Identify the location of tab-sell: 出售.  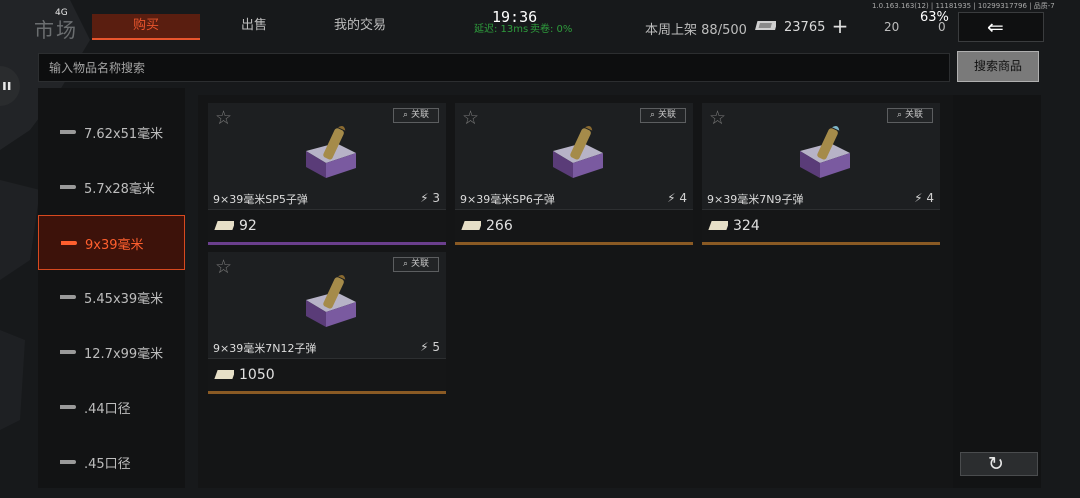
(254, 26).